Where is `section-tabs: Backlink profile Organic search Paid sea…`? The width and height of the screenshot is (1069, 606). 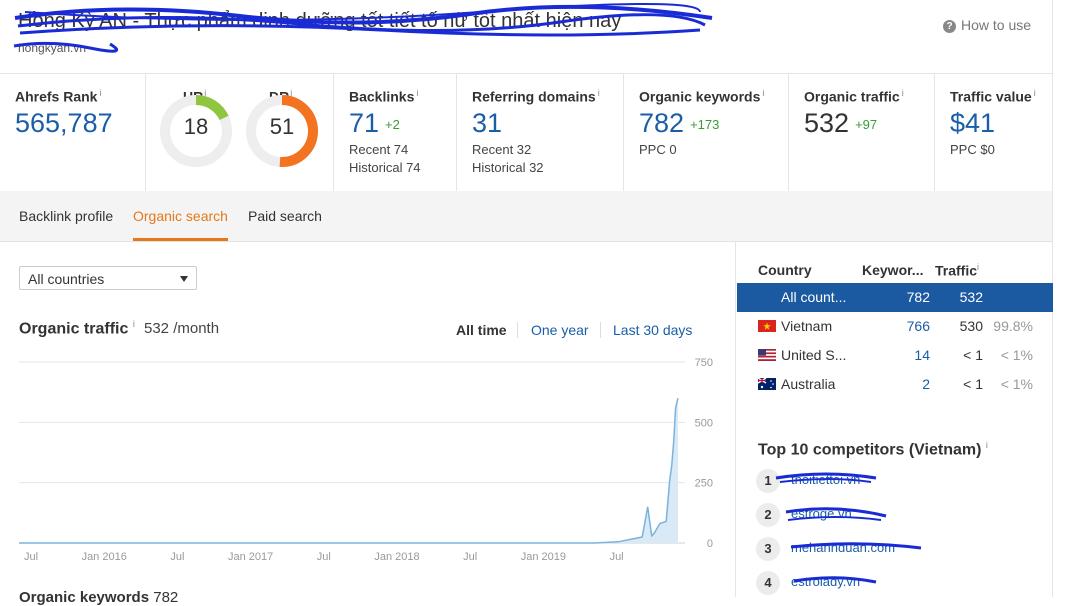
section-tabs: Backlink profile Organic search Paid sea… is located at coordinates (526, 216).